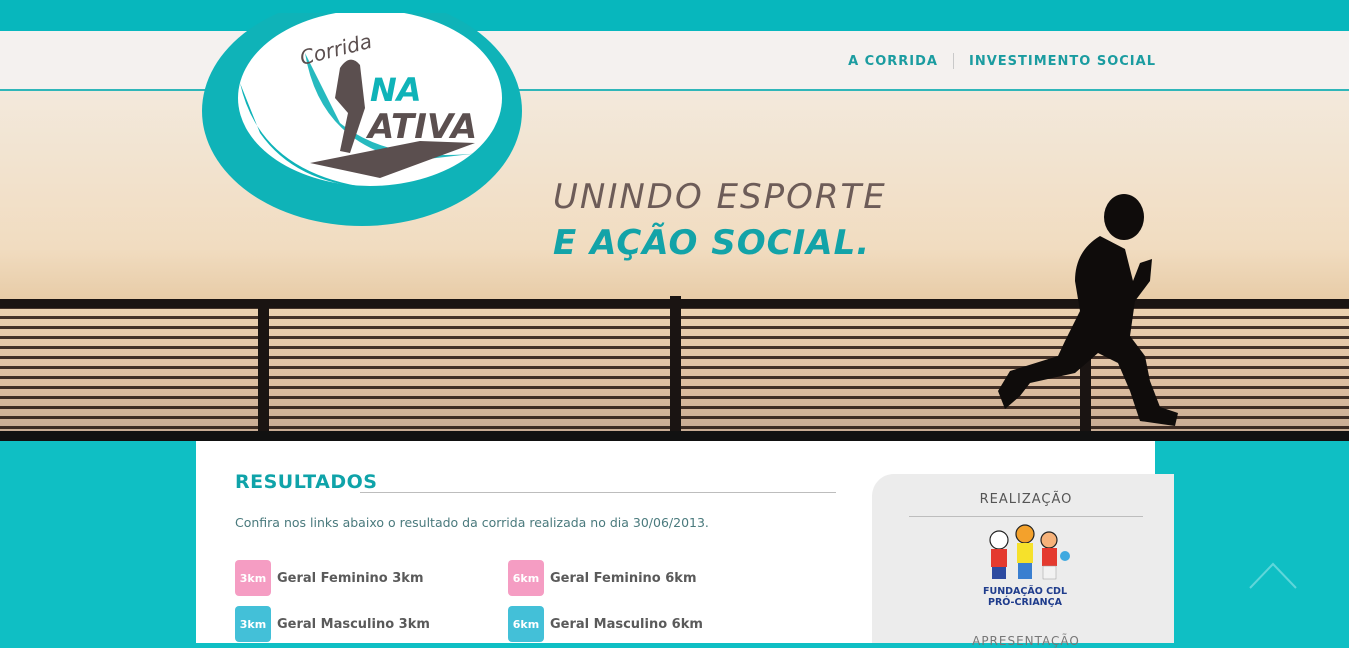  I want to click on results-title: RESULTADOS, so click(306, 482).